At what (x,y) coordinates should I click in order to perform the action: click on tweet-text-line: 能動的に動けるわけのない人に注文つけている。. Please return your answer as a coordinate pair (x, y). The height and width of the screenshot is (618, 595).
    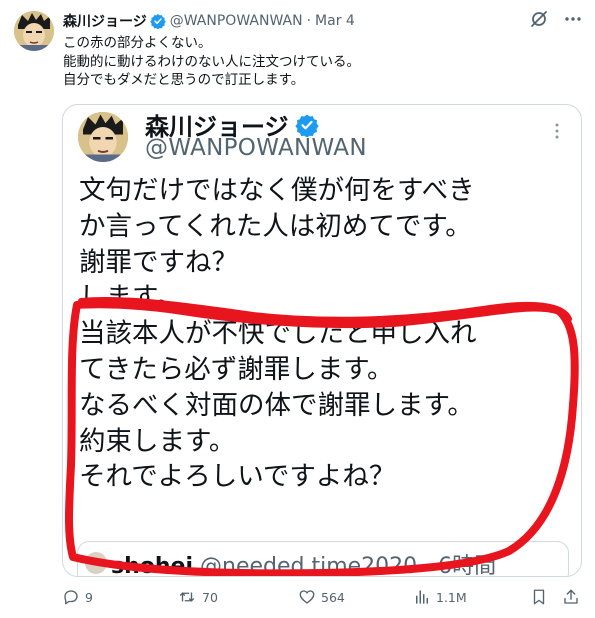
    Looking at the image, I should click on (211, 61).